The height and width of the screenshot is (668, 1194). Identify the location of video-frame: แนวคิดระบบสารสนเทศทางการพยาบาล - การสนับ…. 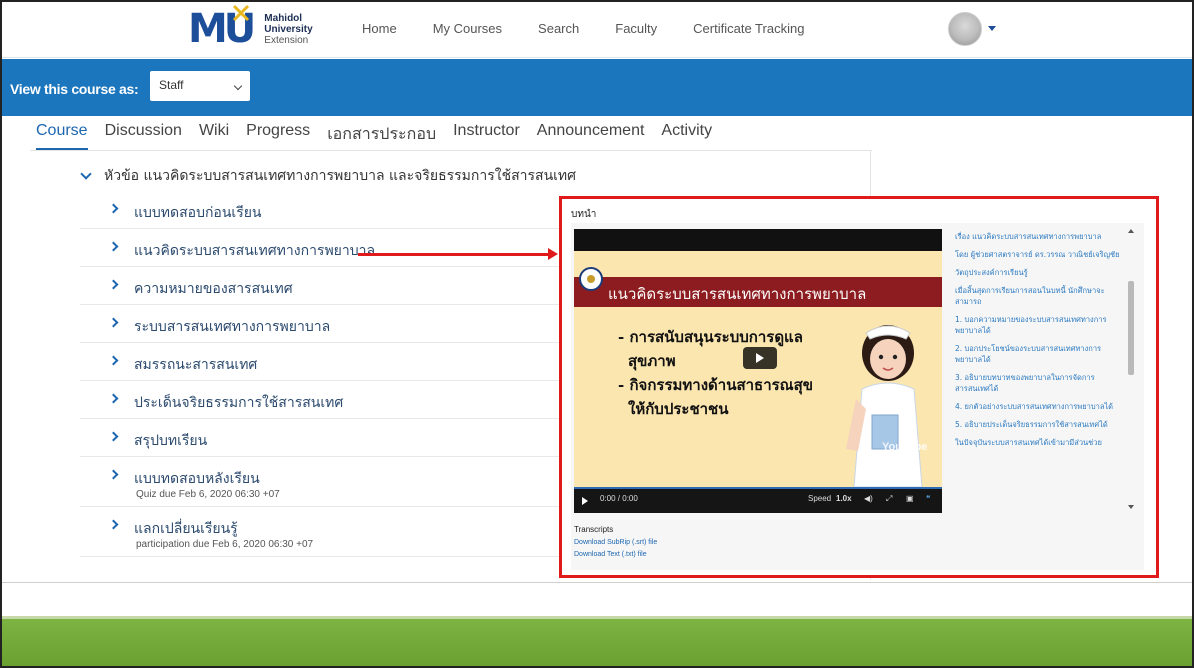
(758, 369).